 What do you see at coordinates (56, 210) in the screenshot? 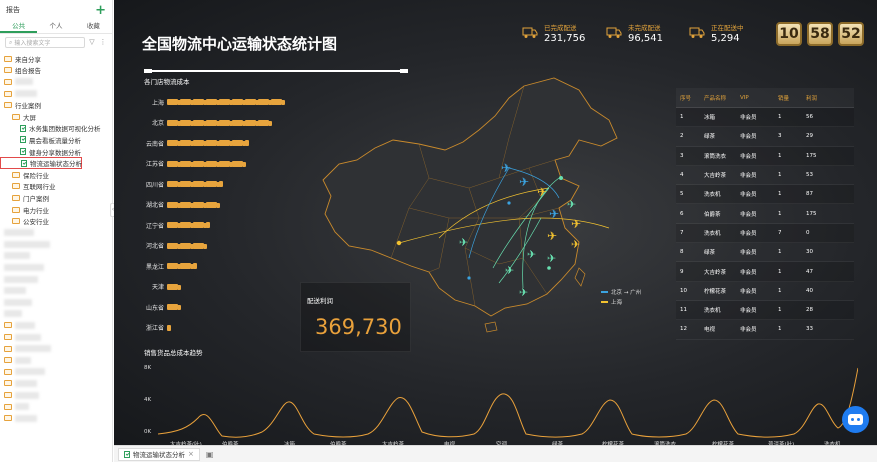
I see `folder-item: 电力行业` at bounding box center [56, 210].